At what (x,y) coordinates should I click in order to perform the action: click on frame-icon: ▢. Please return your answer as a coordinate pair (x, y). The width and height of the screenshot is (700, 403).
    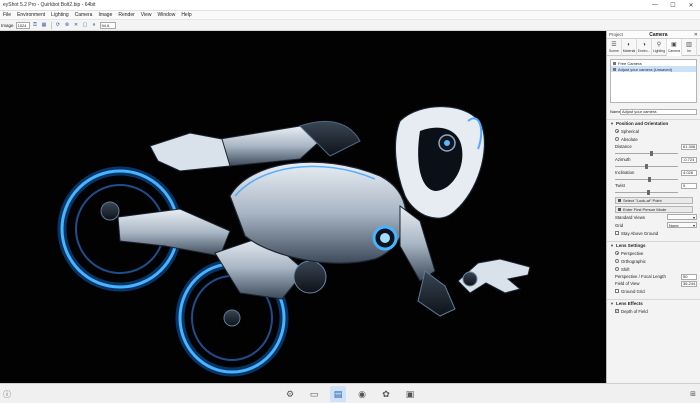
    Looking at the image, I should click on (85, 25).